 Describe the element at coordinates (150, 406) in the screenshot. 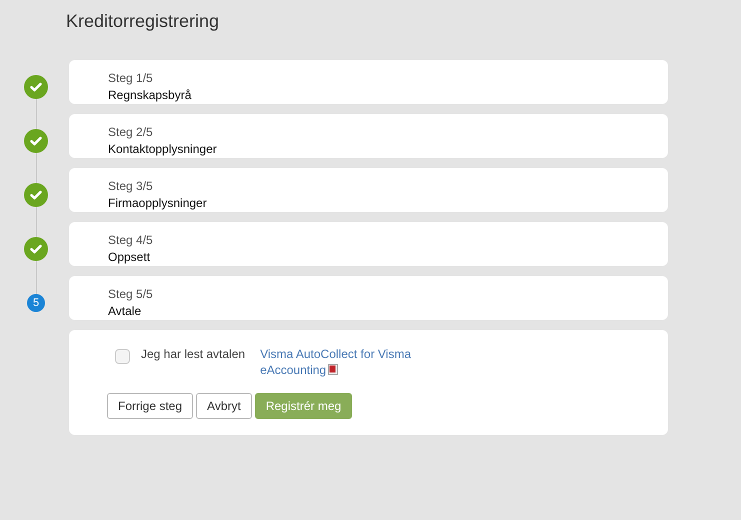

I see `secondary-button: Forrige steg` at that location.